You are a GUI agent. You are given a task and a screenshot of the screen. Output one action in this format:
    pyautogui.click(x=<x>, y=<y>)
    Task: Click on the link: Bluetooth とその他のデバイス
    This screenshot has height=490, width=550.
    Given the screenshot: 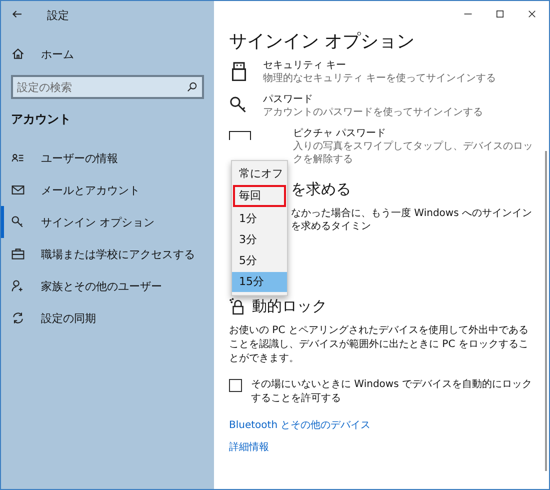 What is the action you would take?
    pyautogui.click(x=300, y=425)
    